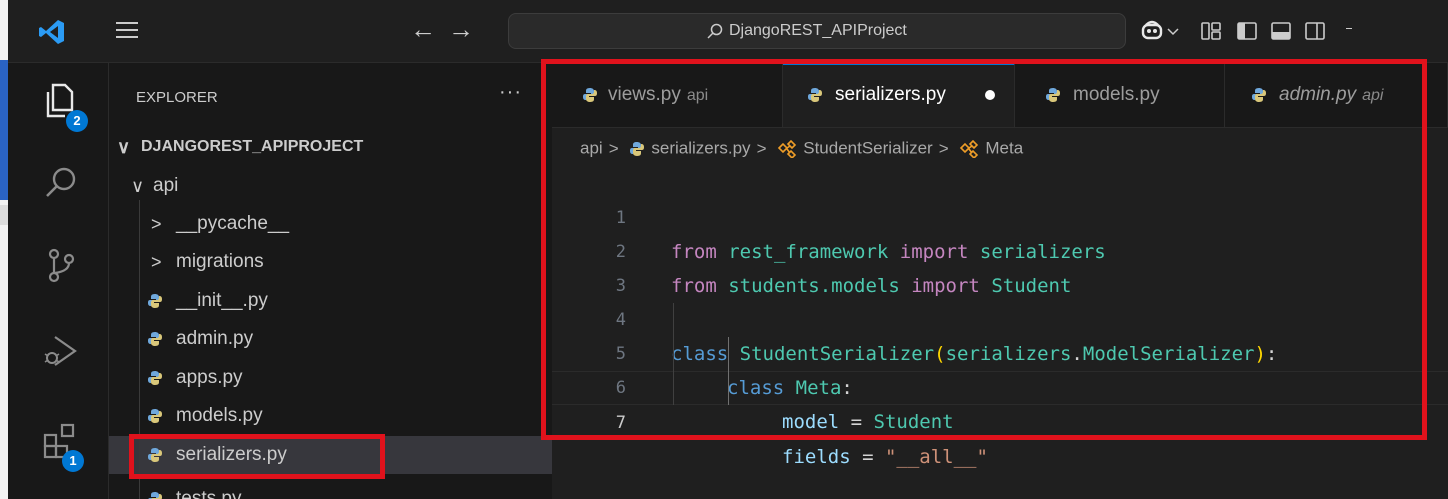 This screenshot has height=499, width=1448. Describe the element at coordinates (1247, 31) in the screenshot. I see `toggle-primary-sidebar-icon` at that location.